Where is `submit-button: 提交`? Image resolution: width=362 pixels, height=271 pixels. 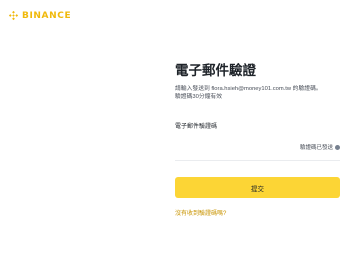
submit-button: 提交 is located at coordinates (257, 187).